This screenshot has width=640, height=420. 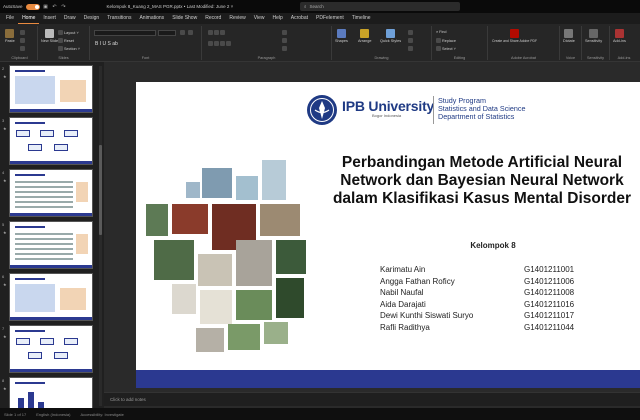 I want to click on member-id: G1401211006, so click(x=549, y=281).